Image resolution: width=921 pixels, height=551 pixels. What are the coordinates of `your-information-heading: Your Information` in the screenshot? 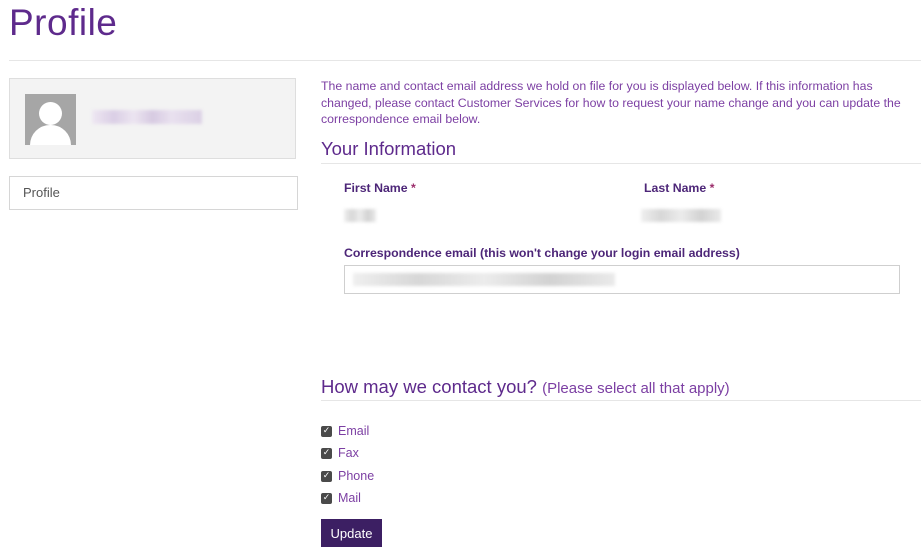 It's located at (389, 148).